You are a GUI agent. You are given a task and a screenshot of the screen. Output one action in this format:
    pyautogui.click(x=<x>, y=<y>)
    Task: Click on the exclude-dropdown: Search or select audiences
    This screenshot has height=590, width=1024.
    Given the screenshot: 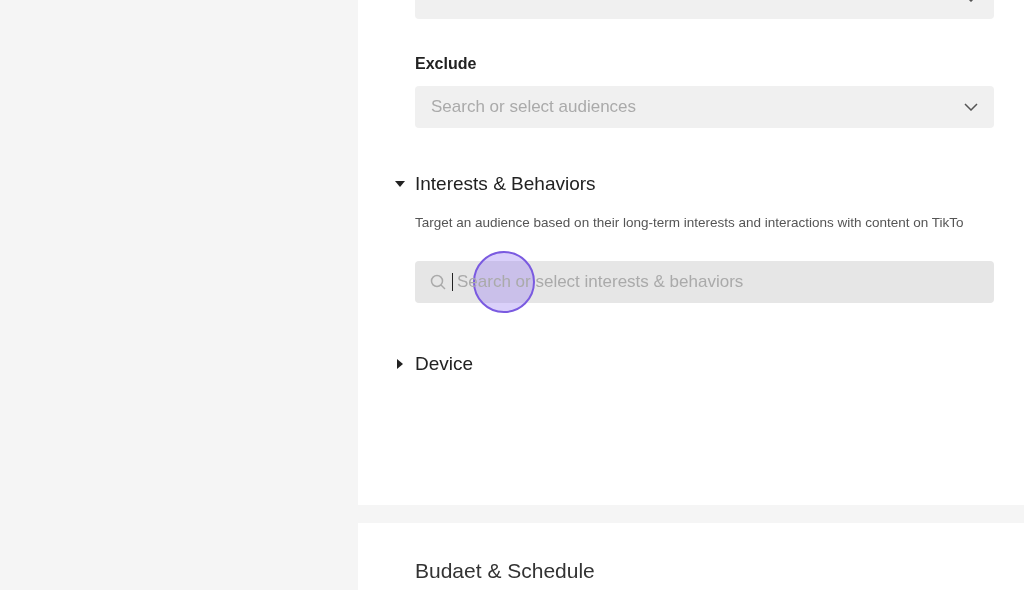 What is the action you would take?
    pyautogui.click(x=704, y=107)
    